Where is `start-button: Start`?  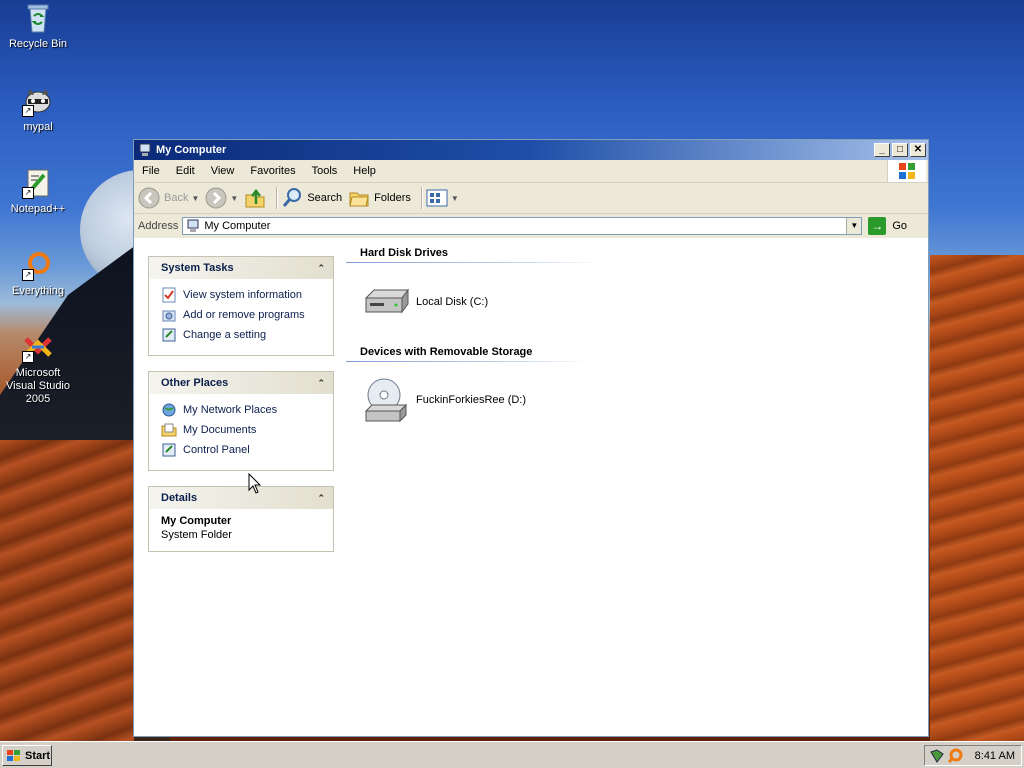
start-button: Start is located at coordinates (27, 755).